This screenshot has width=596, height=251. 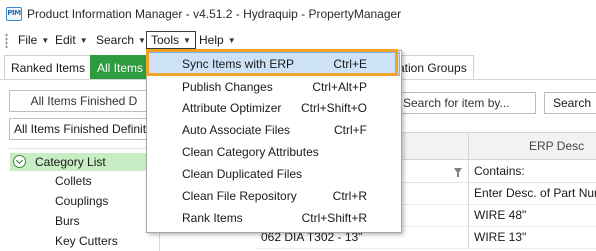 What do you see at coordinates (500, 237) in the screenshot?
I see `table-cell: WIRE 13"` at bounding box center [500, 237].